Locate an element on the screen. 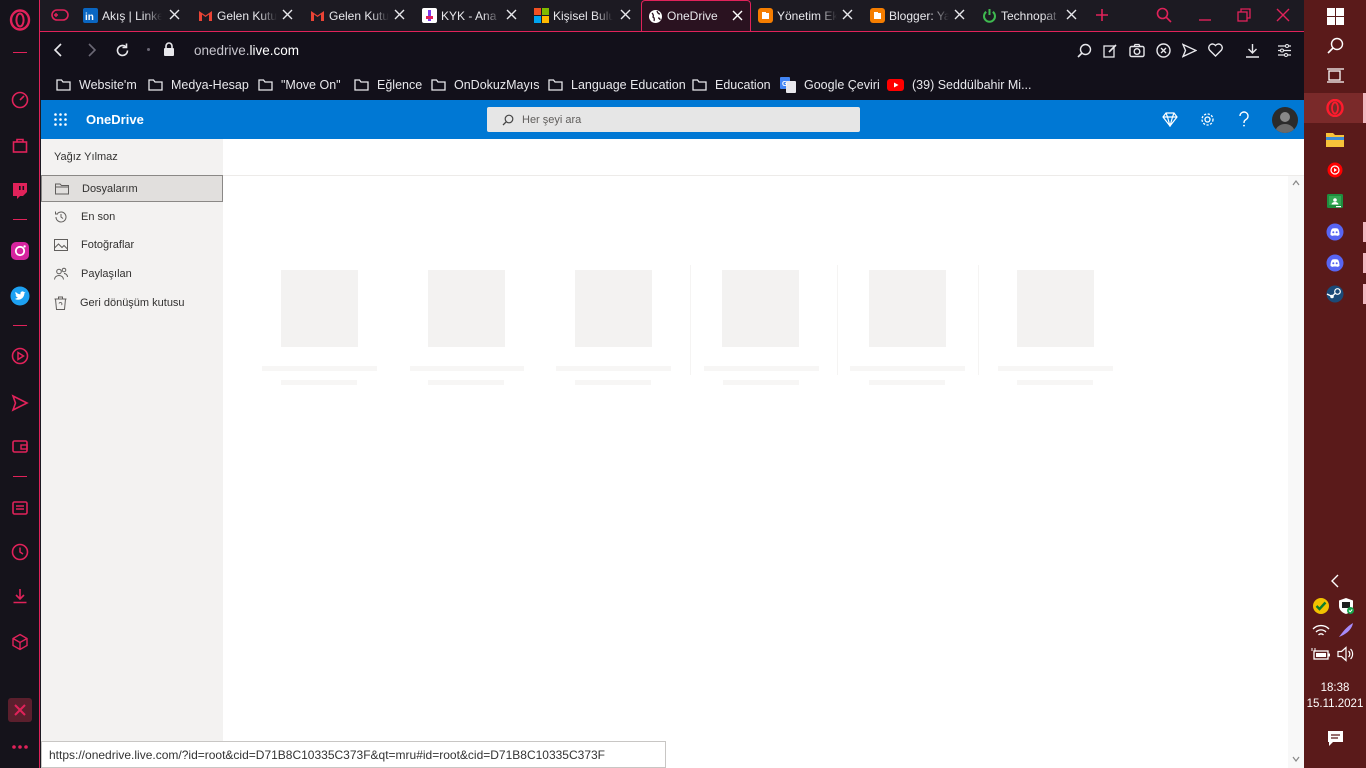 The width and height of the screenshot is (1366, 768). action-center-notification-icon is located at coordinates (1335, 738).